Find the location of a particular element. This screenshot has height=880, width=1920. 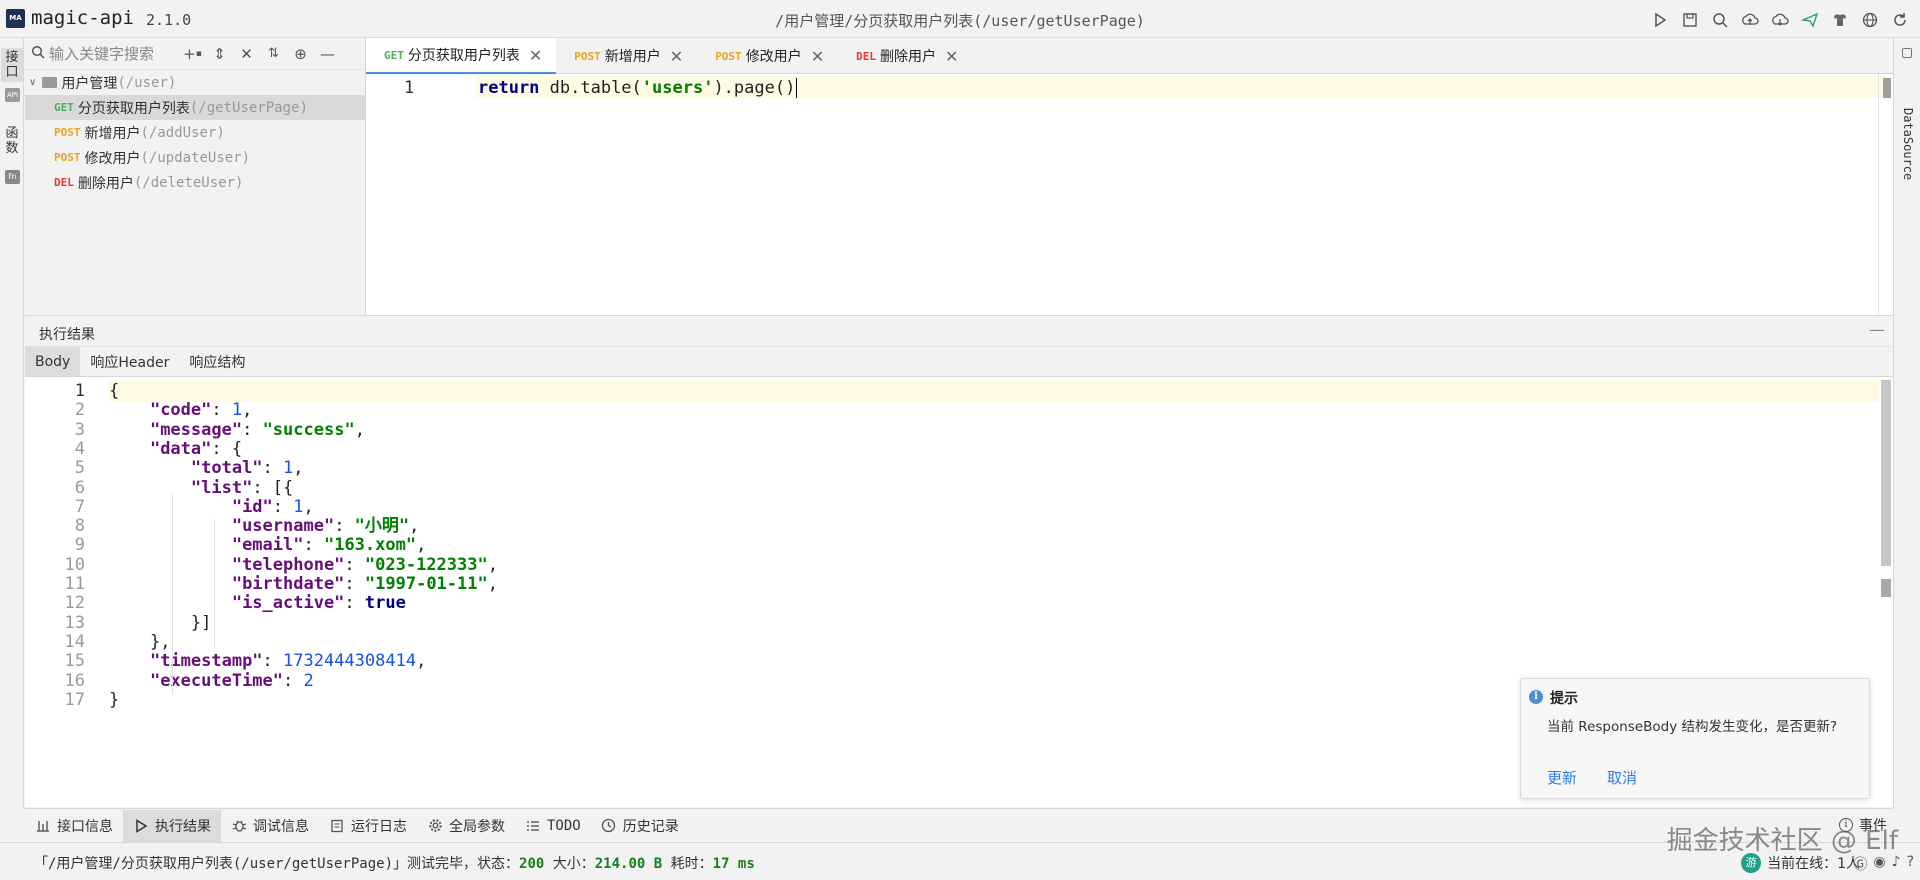

tab-update-user: POST 修改用户 ✕ is located at coordinates (767, 56).